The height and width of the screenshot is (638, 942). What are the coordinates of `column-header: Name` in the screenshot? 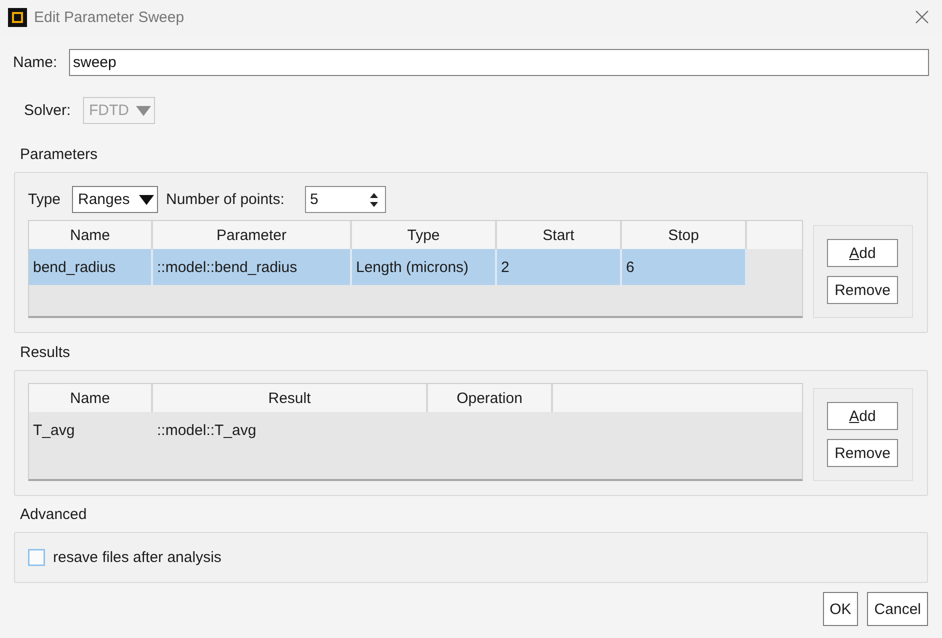 It's located at (91, 398).